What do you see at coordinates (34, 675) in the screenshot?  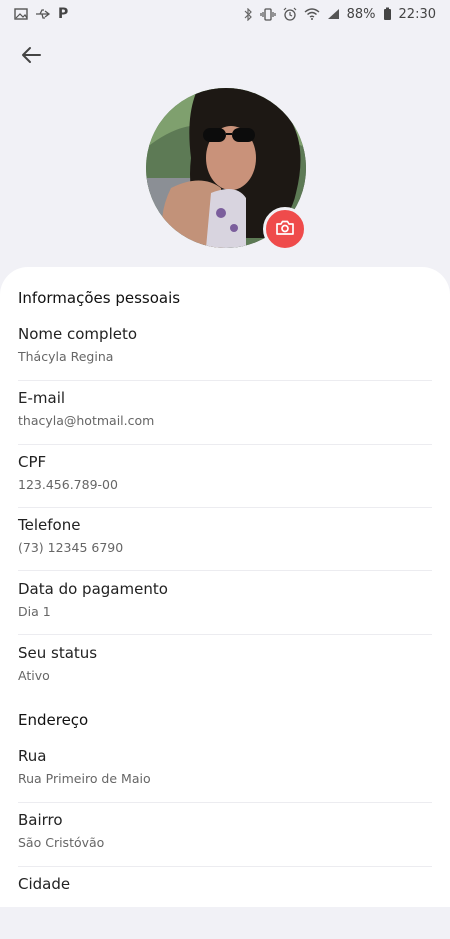 I see `field-value: Ativo` at bounding box center [34, 675].